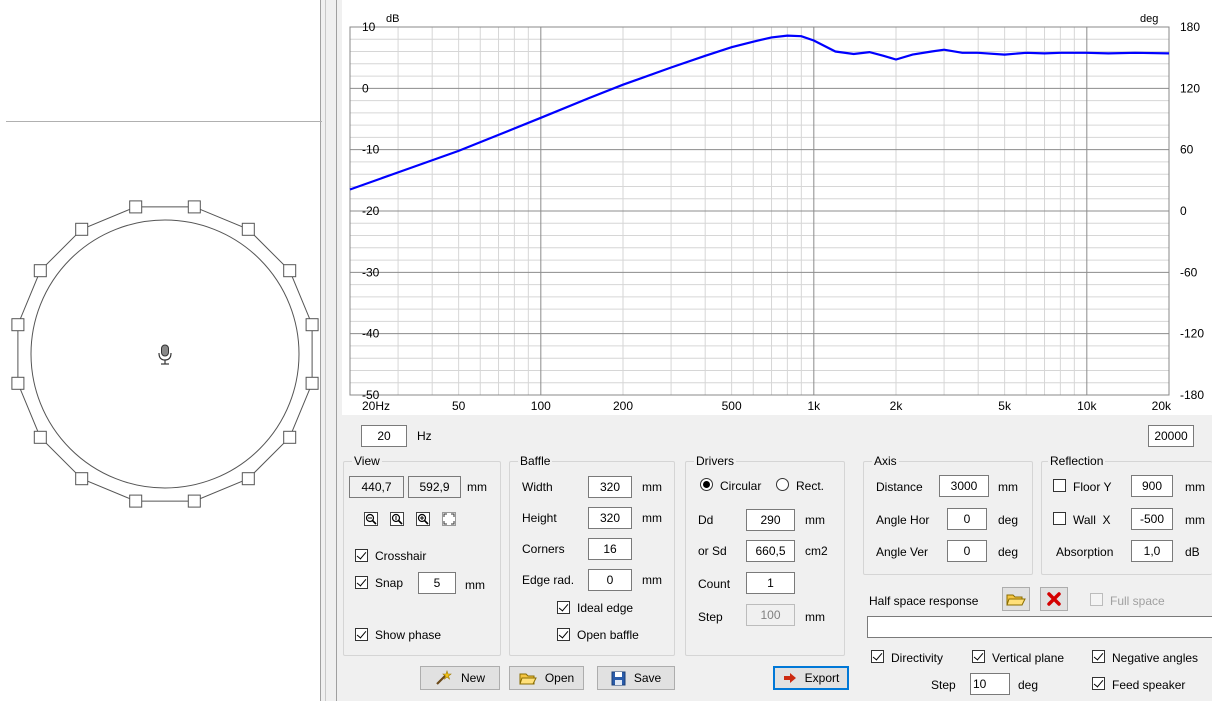  Describe the element at coordinates (924, 601) in the screenshot. I see `half-space-label: Half space response` at that location.